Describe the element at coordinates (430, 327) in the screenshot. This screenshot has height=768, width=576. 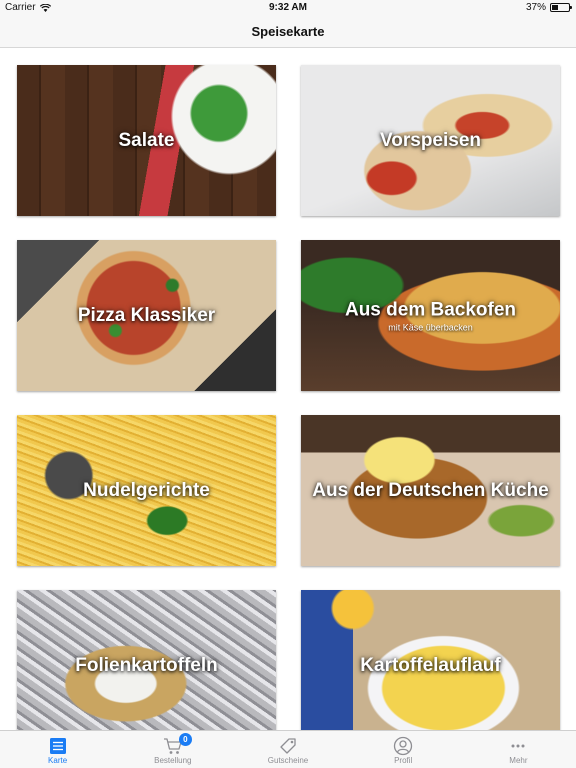
I see `tile-subtitle: mit Käse überbacken` at that location.